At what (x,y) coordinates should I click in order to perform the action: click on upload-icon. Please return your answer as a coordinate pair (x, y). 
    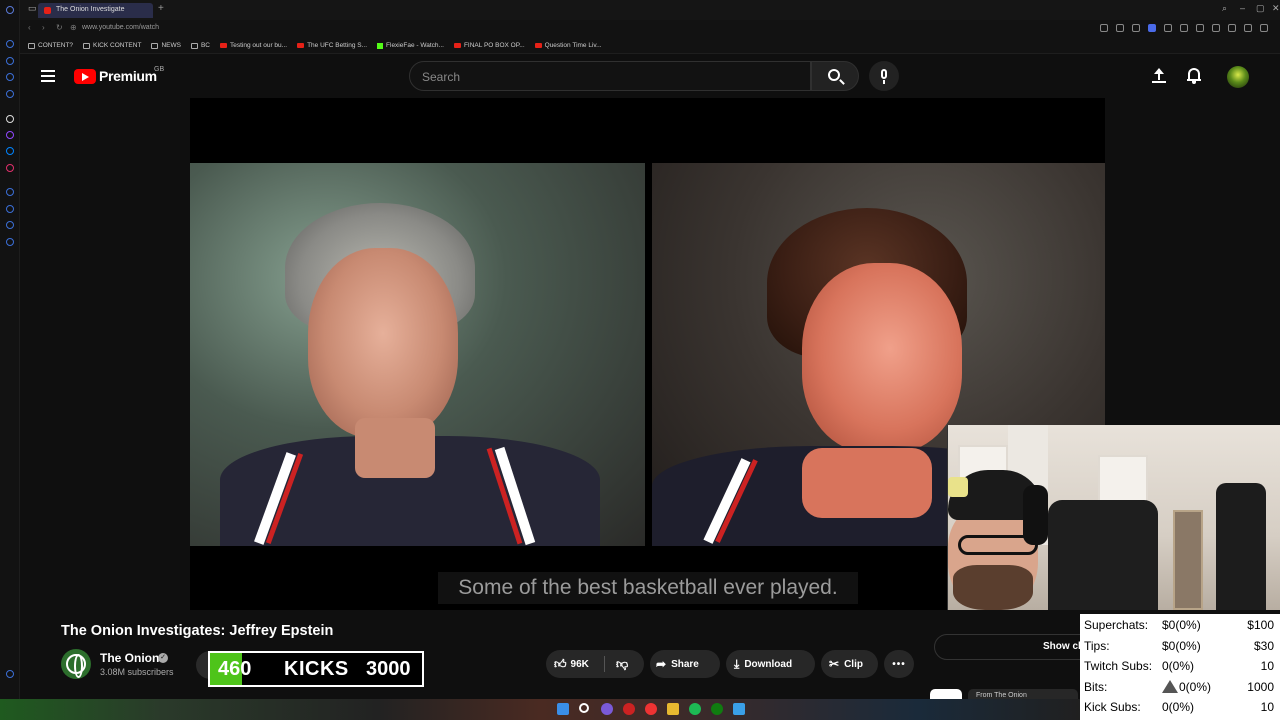
    Looking at the image, I should click on (1159, 76).